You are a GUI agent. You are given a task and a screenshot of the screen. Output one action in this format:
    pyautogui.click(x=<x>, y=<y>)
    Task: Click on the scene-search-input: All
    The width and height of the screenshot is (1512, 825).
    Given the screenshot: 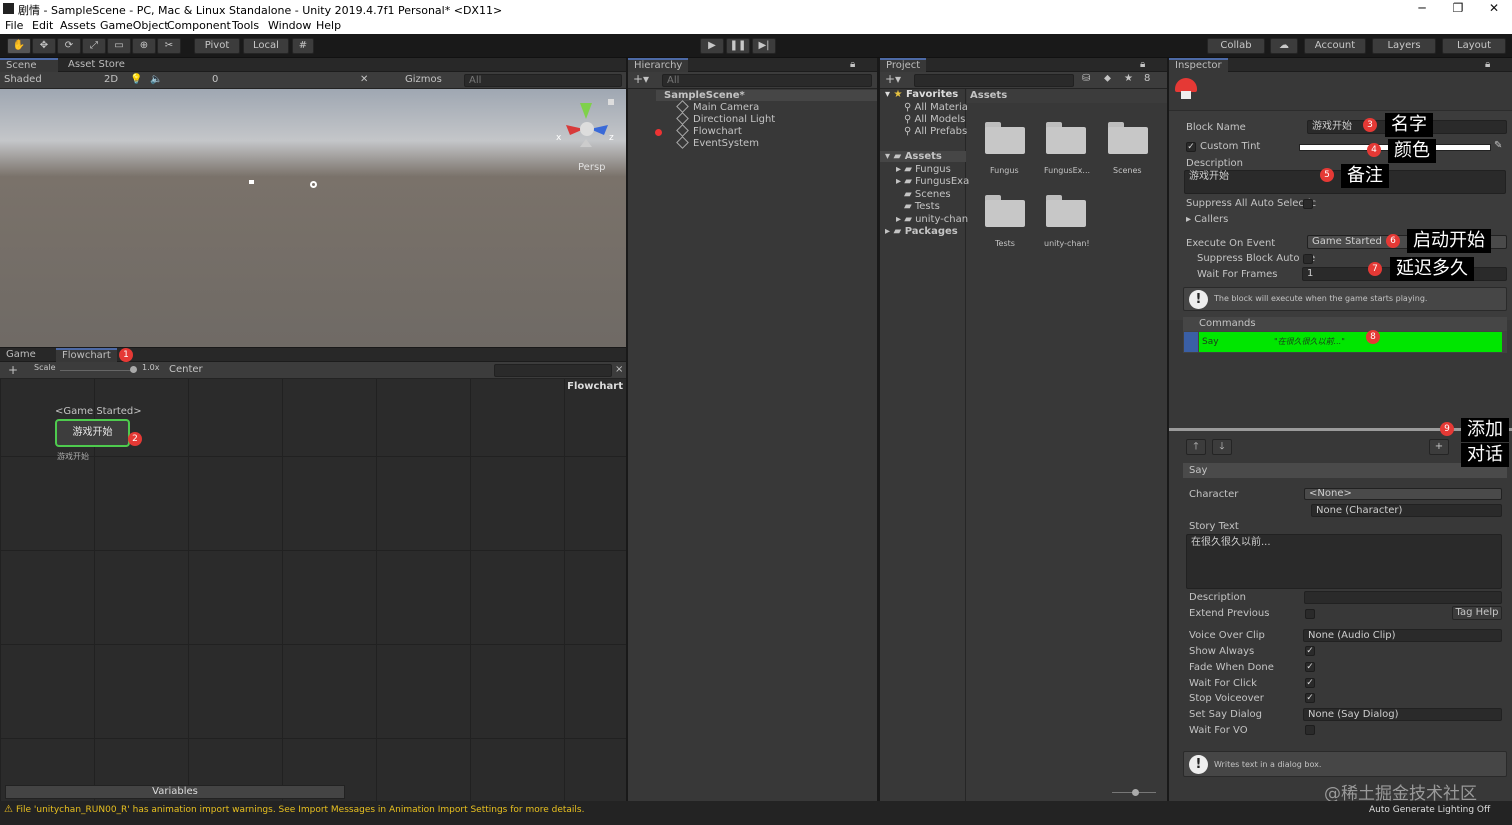 What is the action you would take?
    pyautogui.click(x=543, y=80)
    